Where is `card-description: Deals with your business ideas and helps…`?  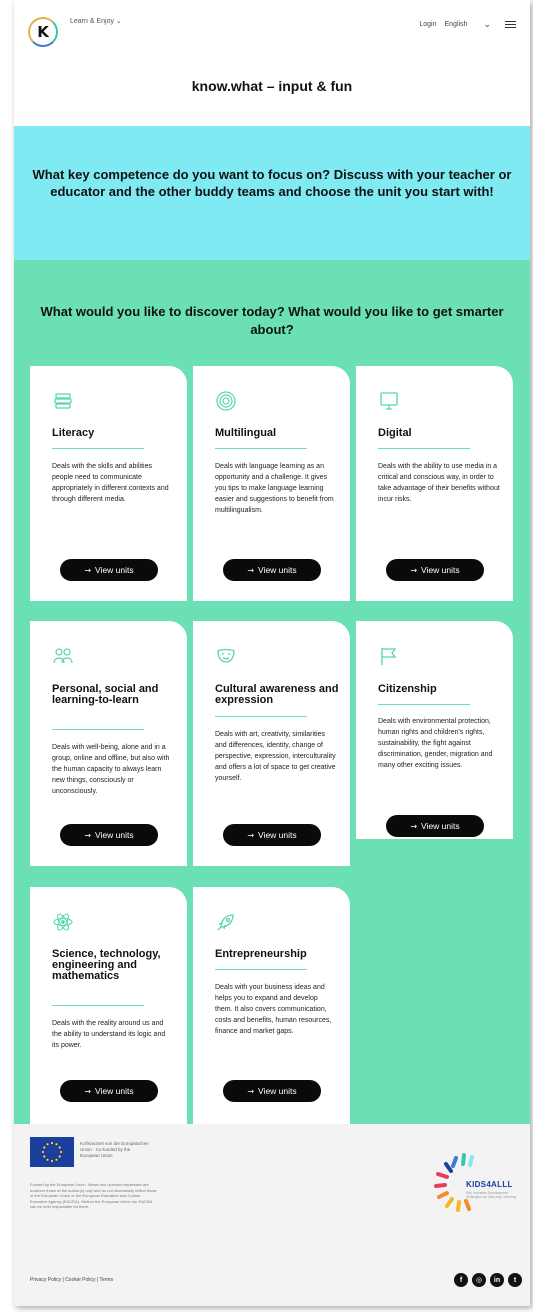
card-description: Deals with your business ideas and helps… is located at coordinates (273, 1009).